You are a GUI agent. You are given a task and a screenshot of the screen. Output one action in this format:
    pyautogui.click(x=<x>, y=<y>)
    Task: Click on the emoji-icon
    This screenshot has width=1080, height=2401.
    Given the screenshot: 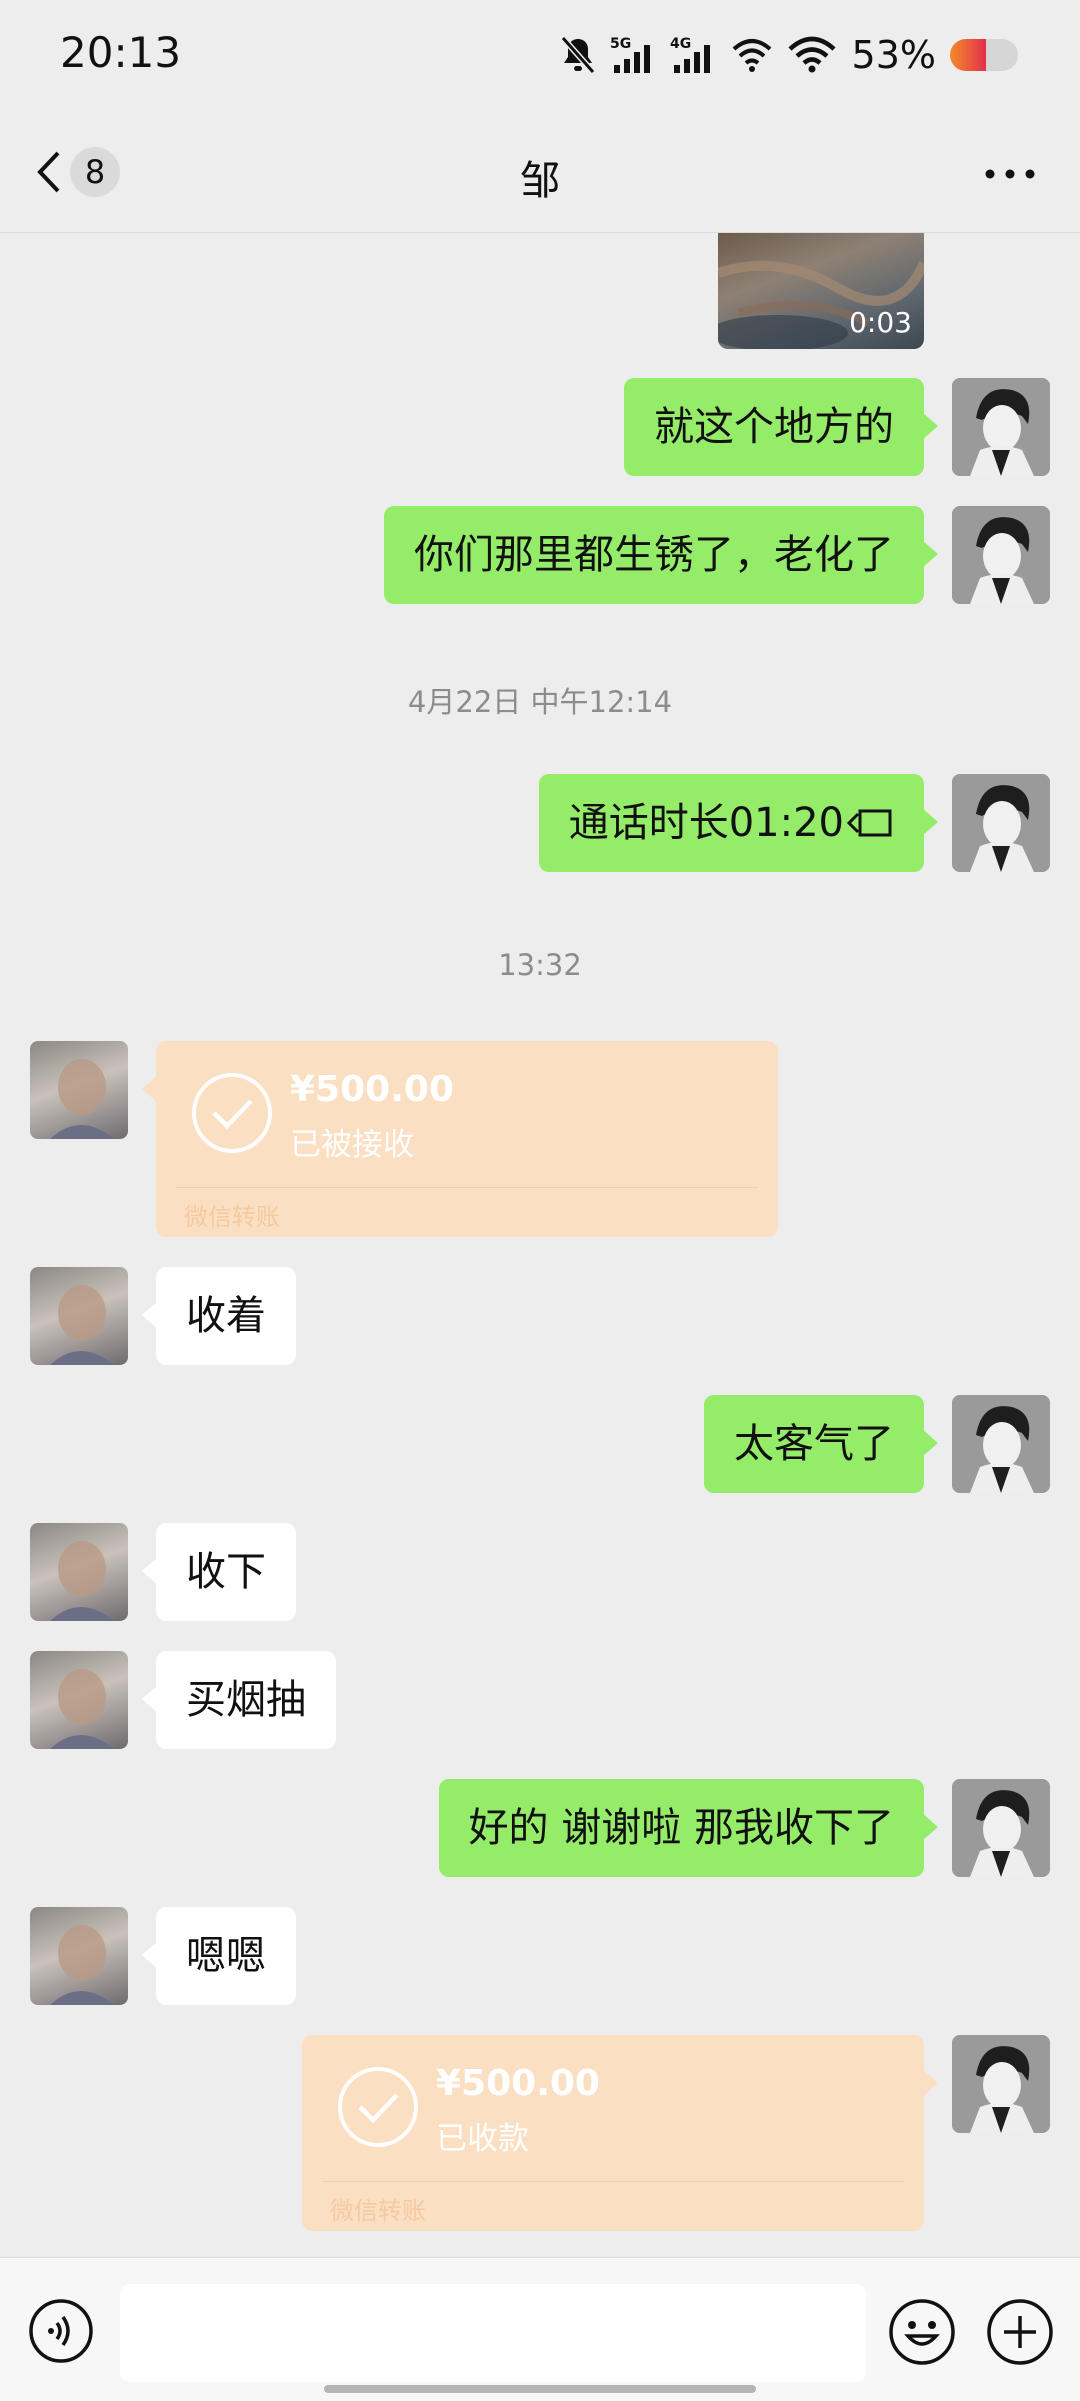 What is the action you would take?
    pyautogui.click(x=922, y=2332)
    